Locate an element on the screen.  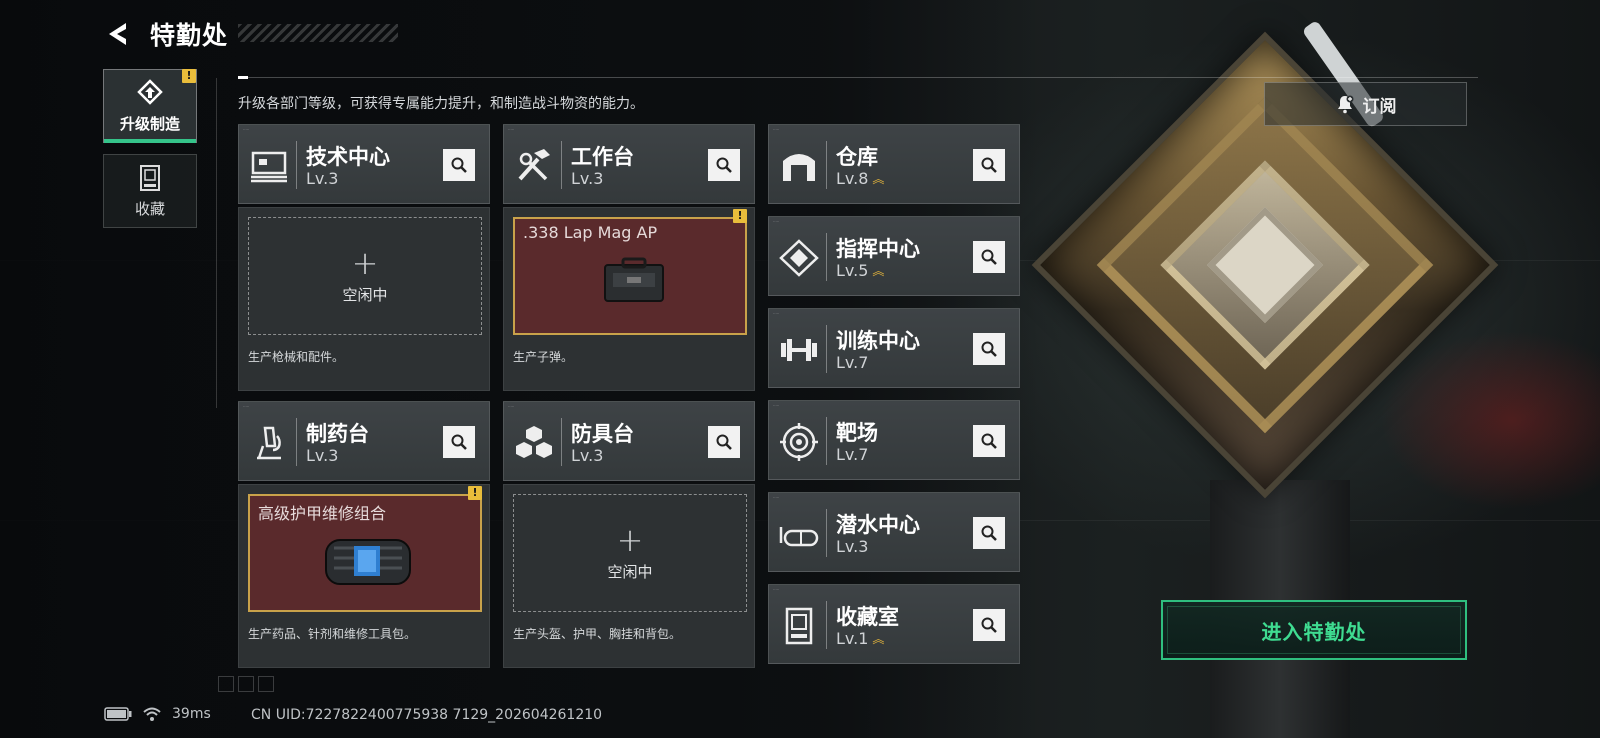
trophy-case-icon is located at coordinates (799, 626).